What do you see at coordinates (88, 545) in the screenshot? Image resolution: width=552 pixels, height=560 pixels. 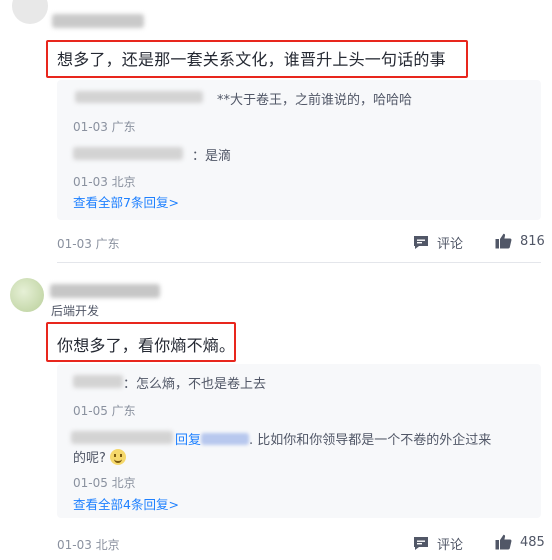 I see `comment-meta: 01-03 北京` at bounding box center [88, 545].